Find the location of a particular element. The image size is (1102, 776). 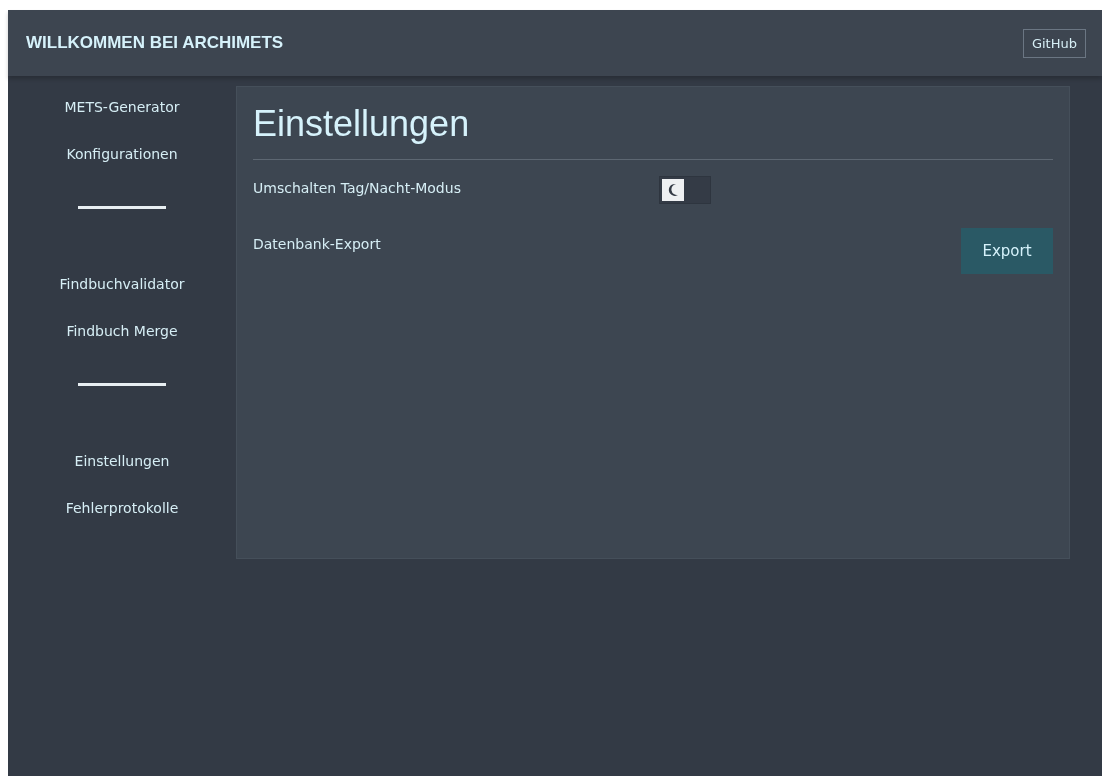

setting-label: Datenbank-Export is located at coordinates (317, 244).